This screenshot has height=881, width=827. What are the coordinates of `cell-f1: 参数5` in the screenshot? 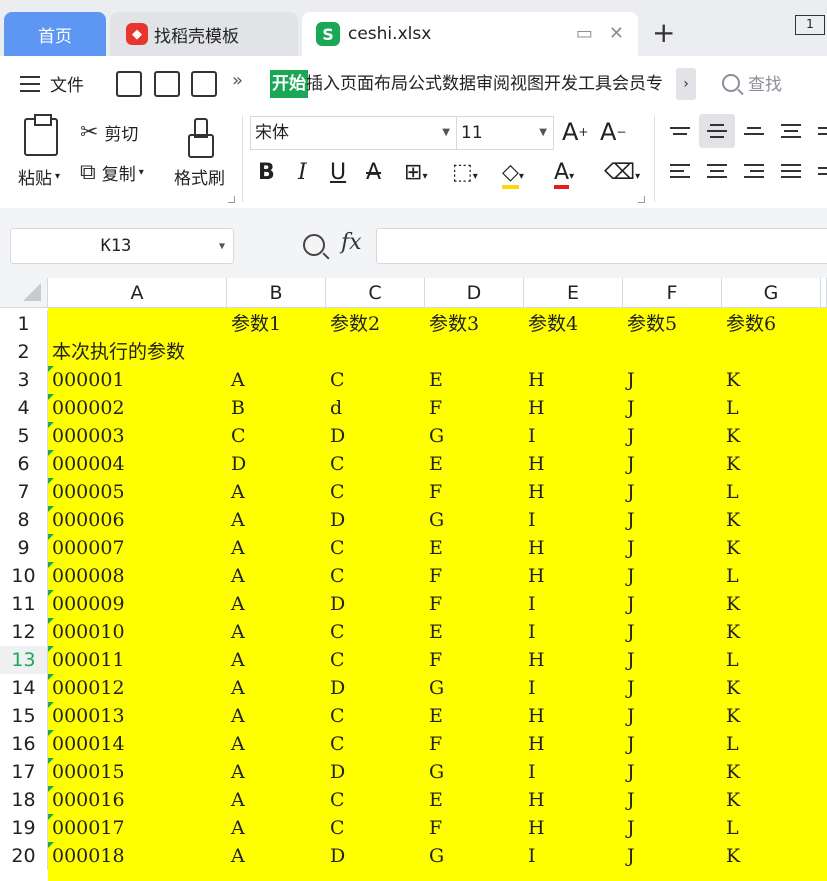 It's located at (652, 324).